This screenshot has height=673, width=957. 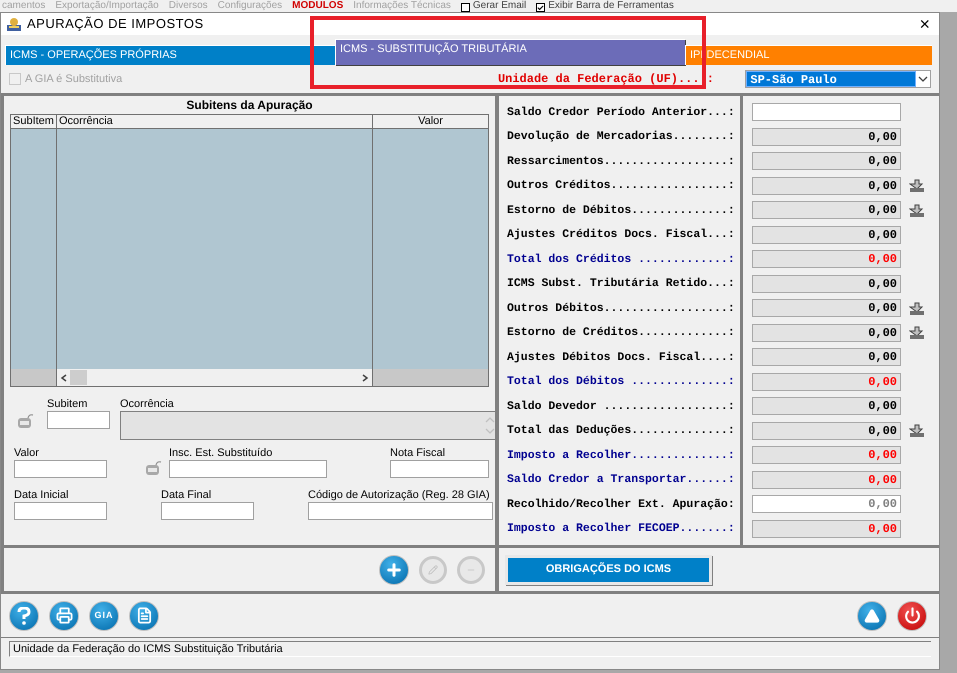 I want to click on summary-label: Total dos Créditos .............:, so click(x=621, y=260).